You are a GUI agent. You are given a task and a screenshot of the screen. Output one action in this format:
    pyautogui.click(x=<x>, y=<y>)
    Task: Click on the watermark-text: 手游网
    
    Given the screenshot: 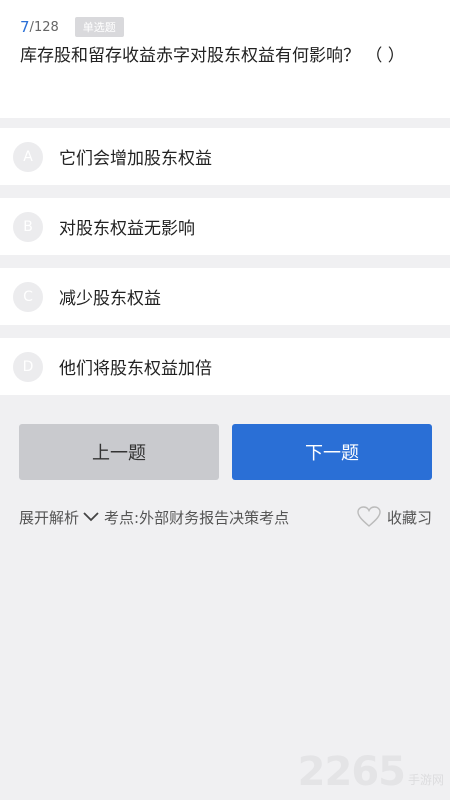 What is the action you would take?
    pyautogui.click(x=425, y=780)
    